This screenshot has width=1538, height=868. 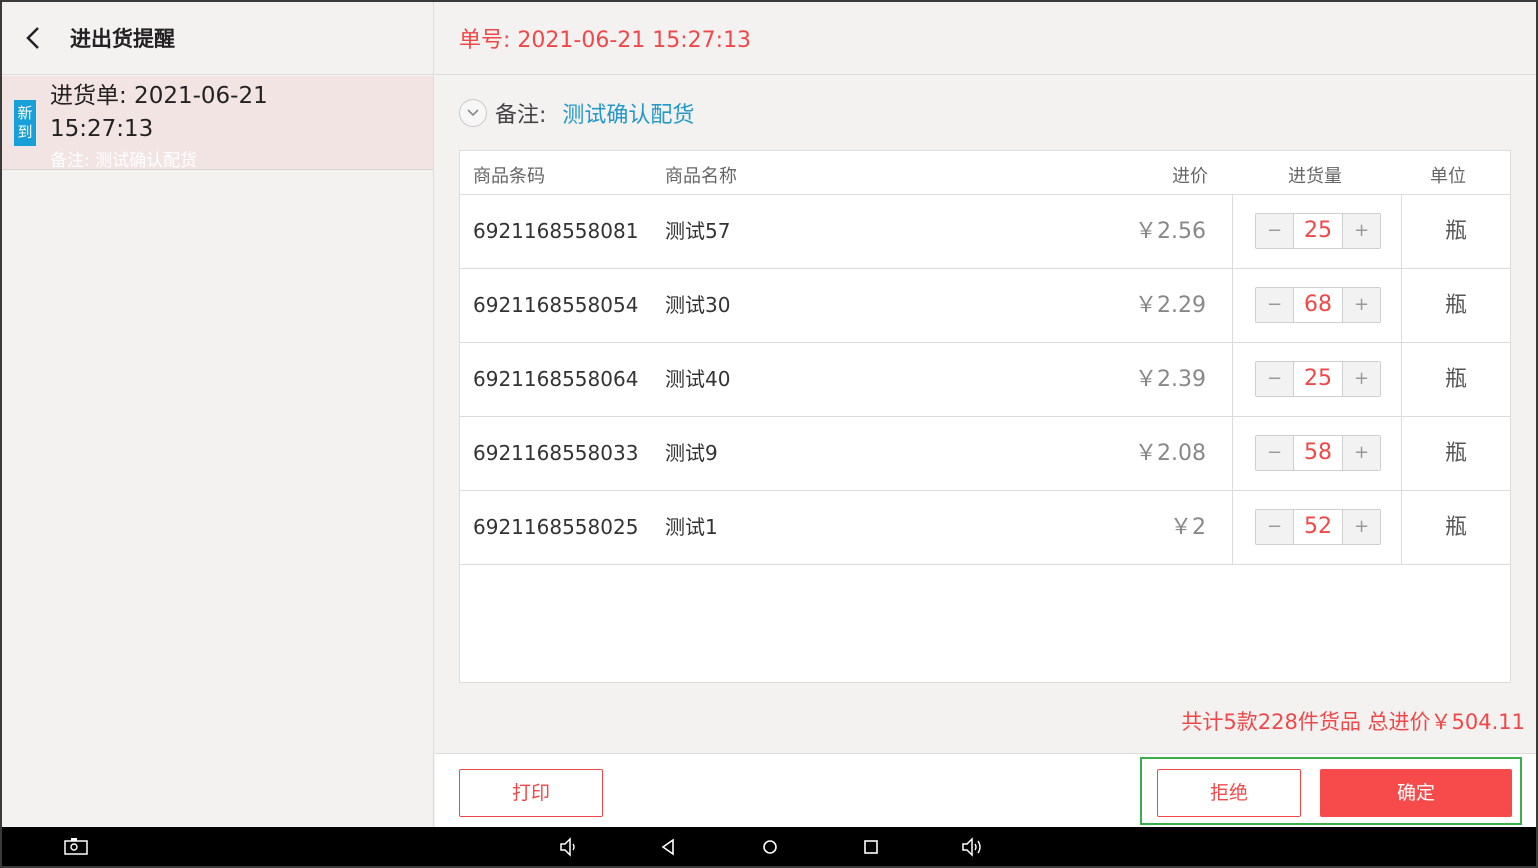 What do you see at coordinates (569, 847) in the screenshot?
I see `volume-down-icon` at bounding box center [569, 847].